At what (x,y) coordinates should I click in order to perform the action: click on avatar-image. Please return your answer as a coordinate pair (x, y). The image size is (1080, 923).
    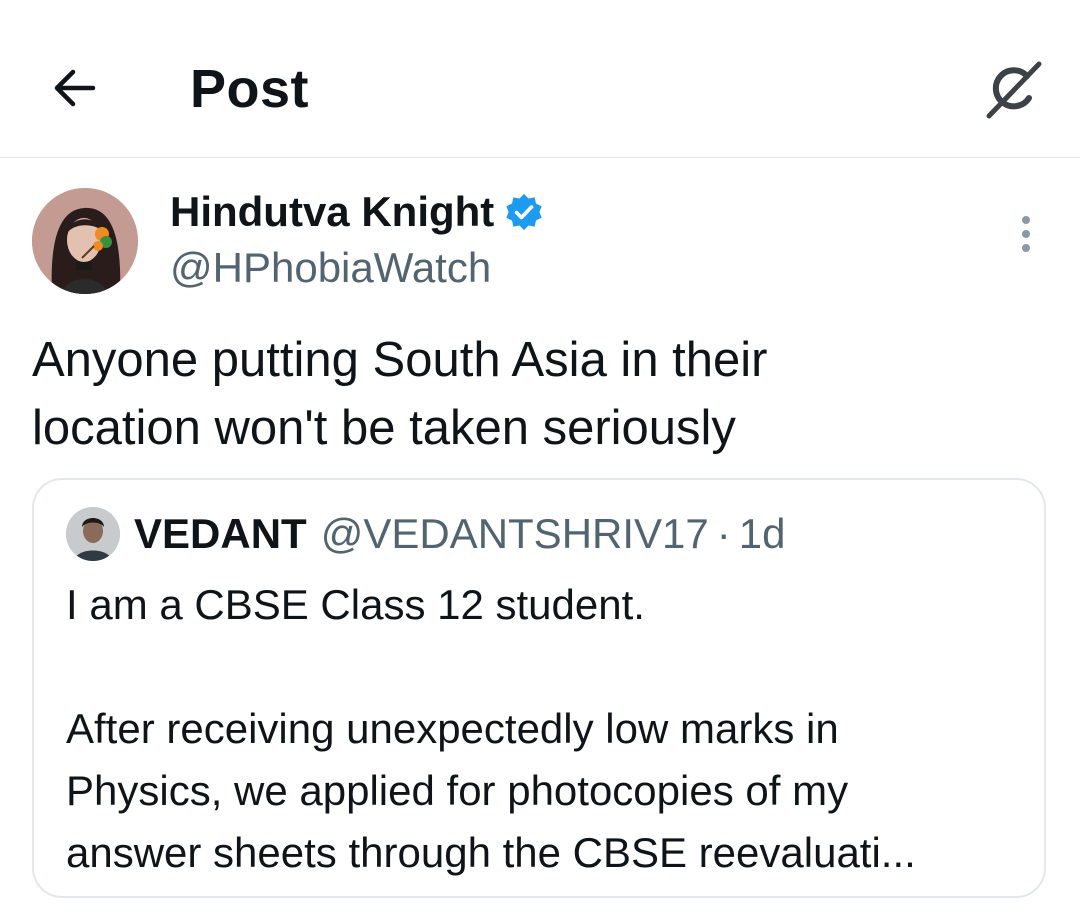
    Looking at the image, I should click on (85, 241).